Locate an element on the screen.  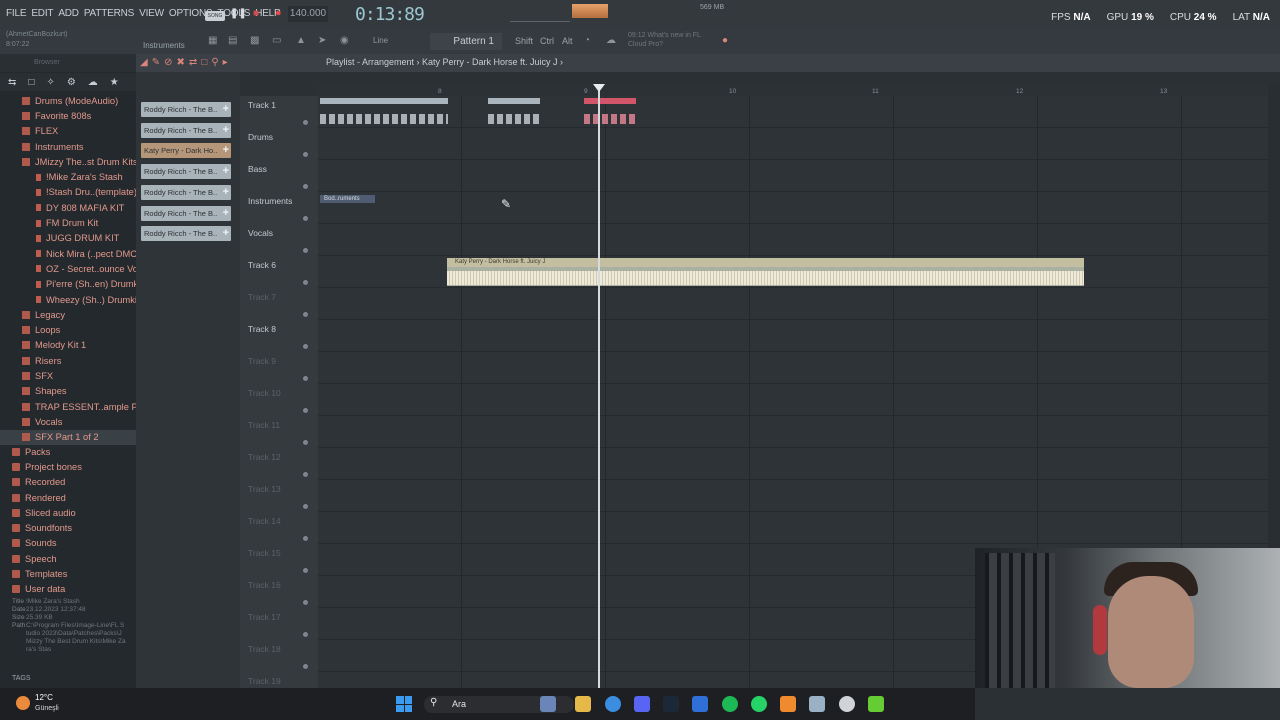
track-name: Track 10 is located at coordinates (264, 393).